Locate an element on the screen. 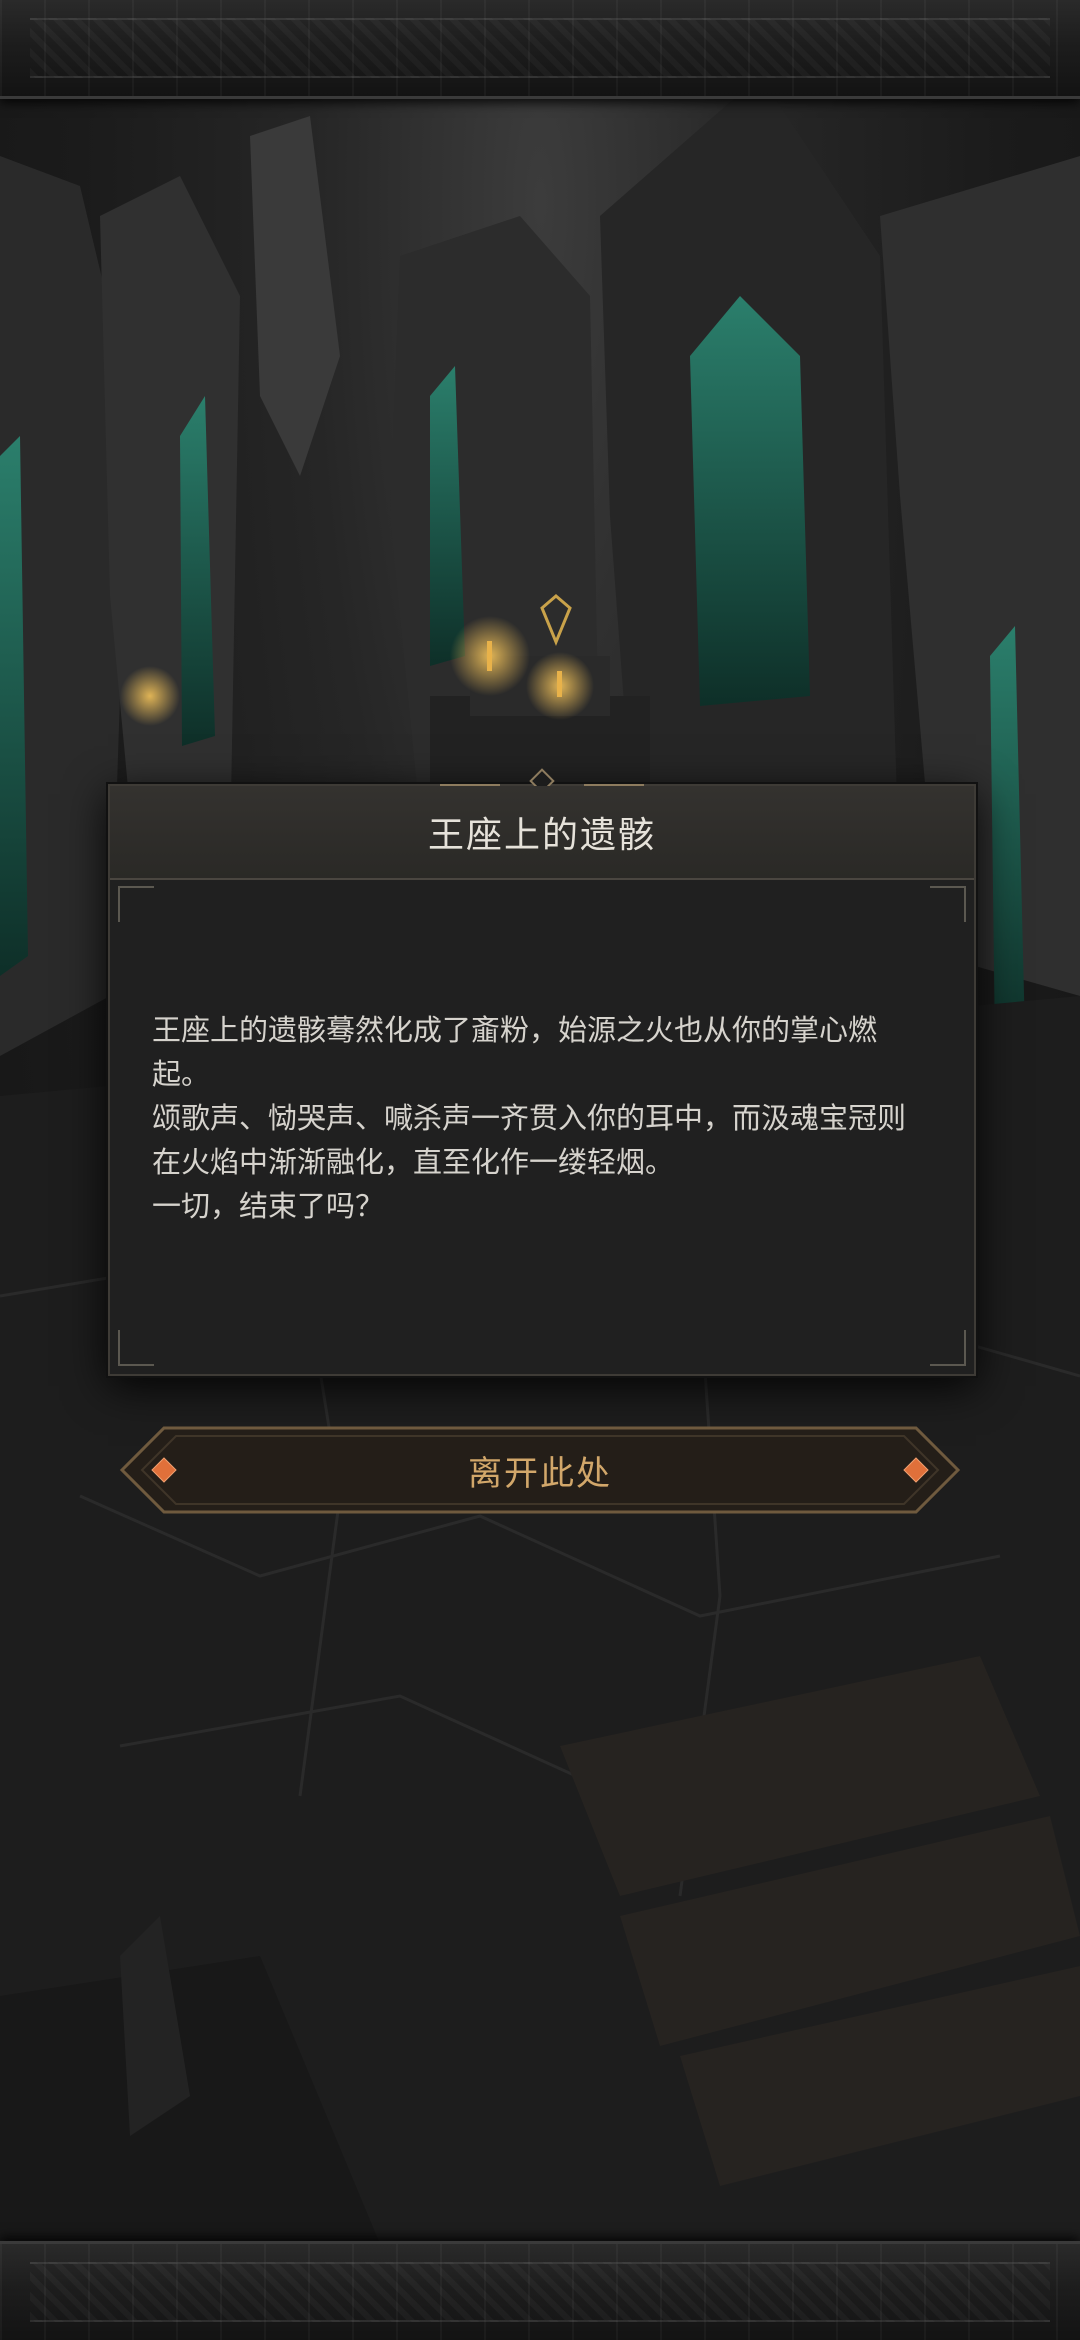 The width and height of the screenshot is (1080, 2340). corner-ornament-bottom-left is located at coordinates (136, 1348).